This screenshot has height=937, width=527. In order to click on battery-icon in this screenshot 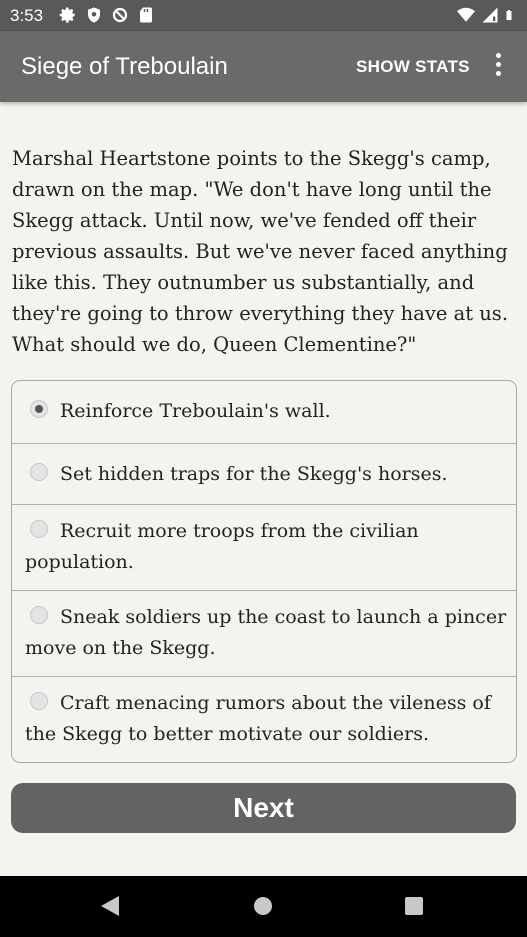, I will do `click(509, 15)`.